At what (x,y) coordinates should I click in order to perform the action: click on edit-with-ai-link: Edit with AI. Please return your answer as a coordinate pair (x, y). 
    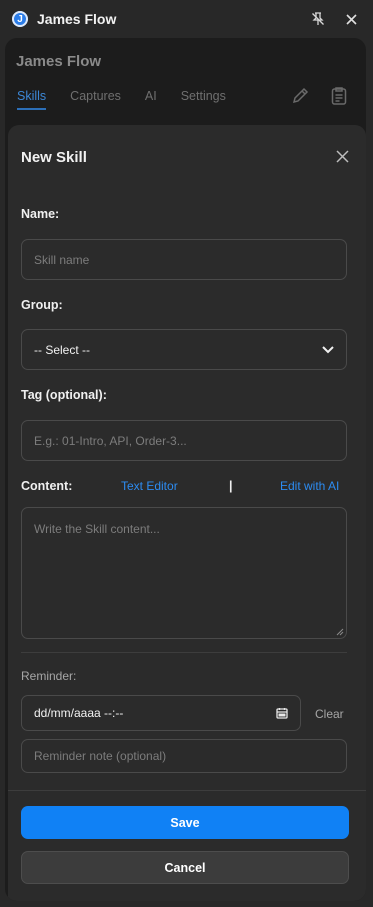
    Looking at the image, I should click on (309, 486).